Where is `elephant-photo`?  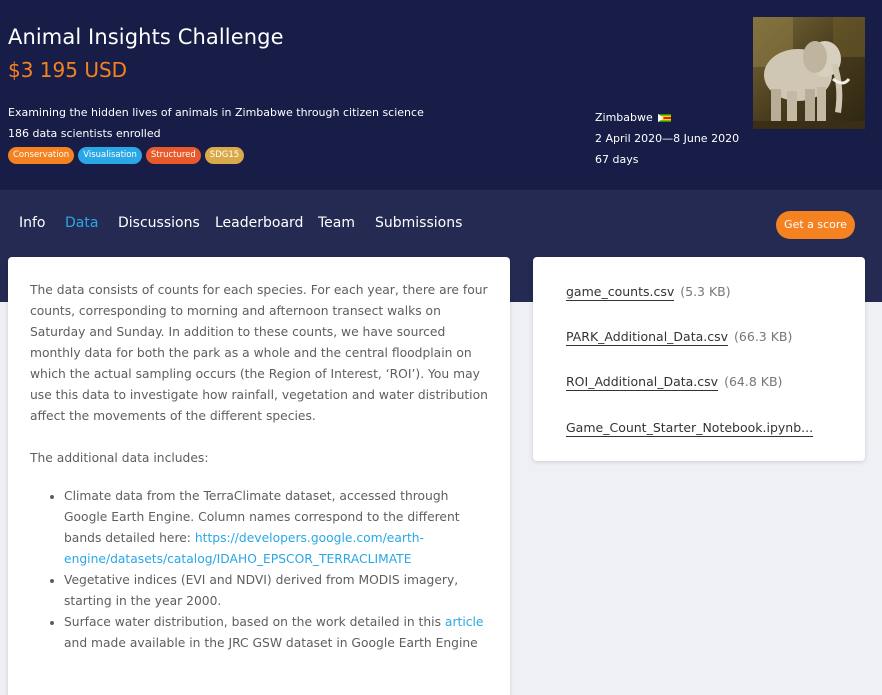 elephant-photo is located at coordinates (809, 73).